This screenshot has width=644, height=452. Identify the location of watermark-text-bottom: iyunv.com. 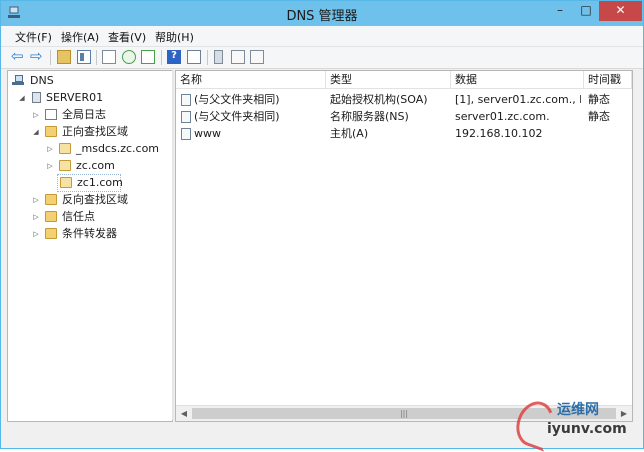
(587, 429).